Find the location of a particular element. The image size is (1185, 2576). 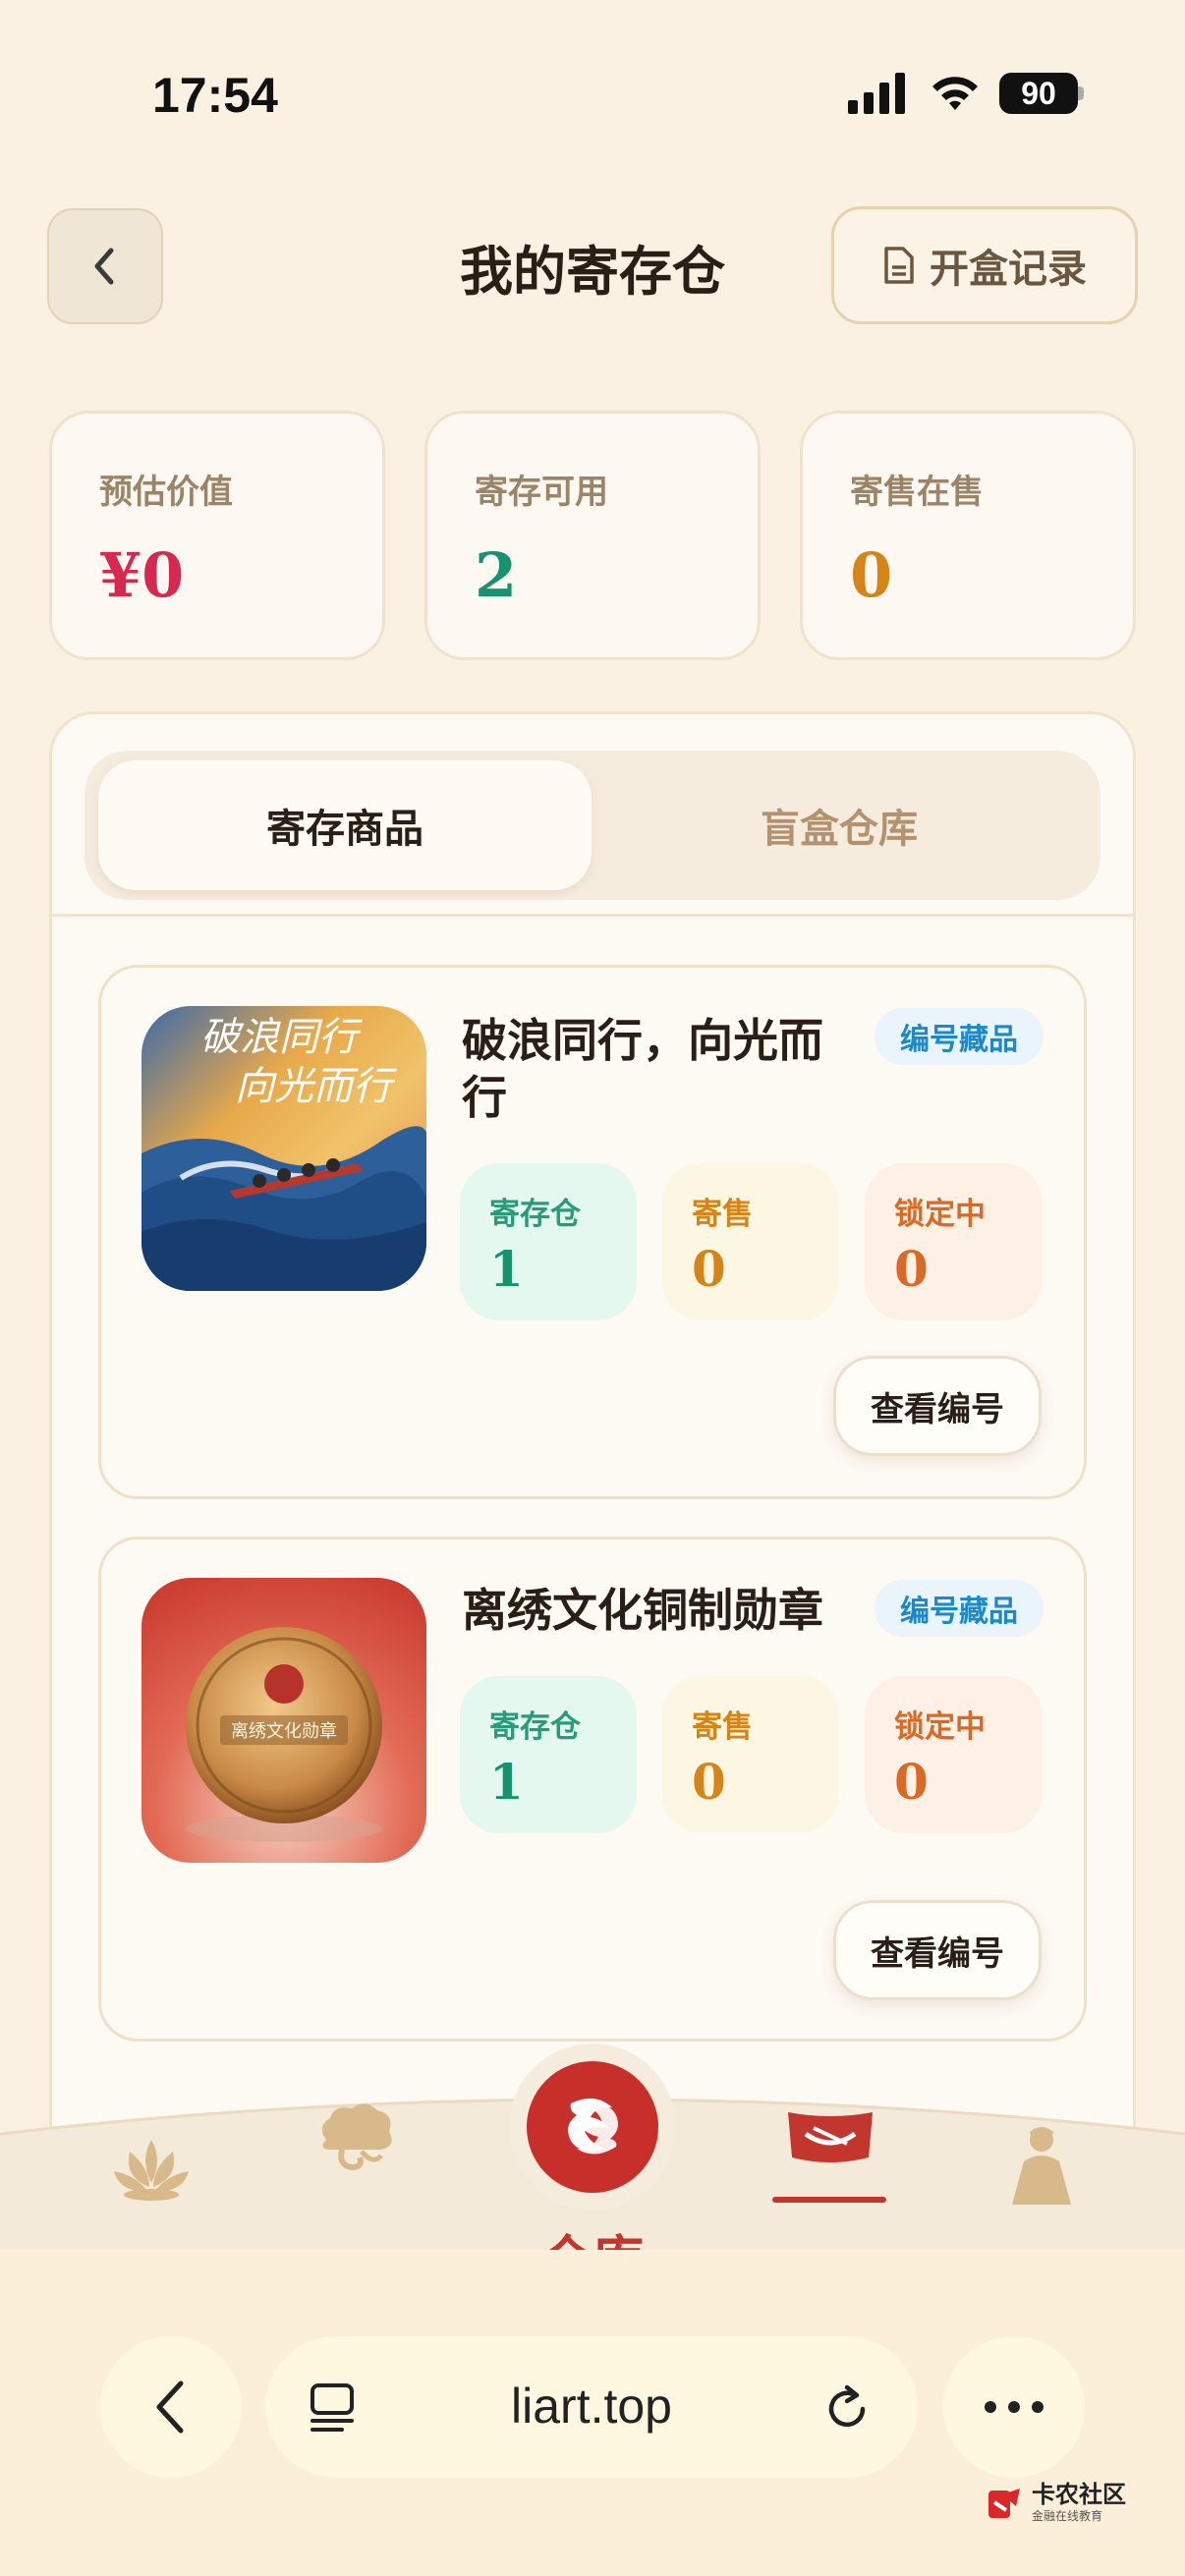

more-options-button is located at coordinates (1014, 2407).